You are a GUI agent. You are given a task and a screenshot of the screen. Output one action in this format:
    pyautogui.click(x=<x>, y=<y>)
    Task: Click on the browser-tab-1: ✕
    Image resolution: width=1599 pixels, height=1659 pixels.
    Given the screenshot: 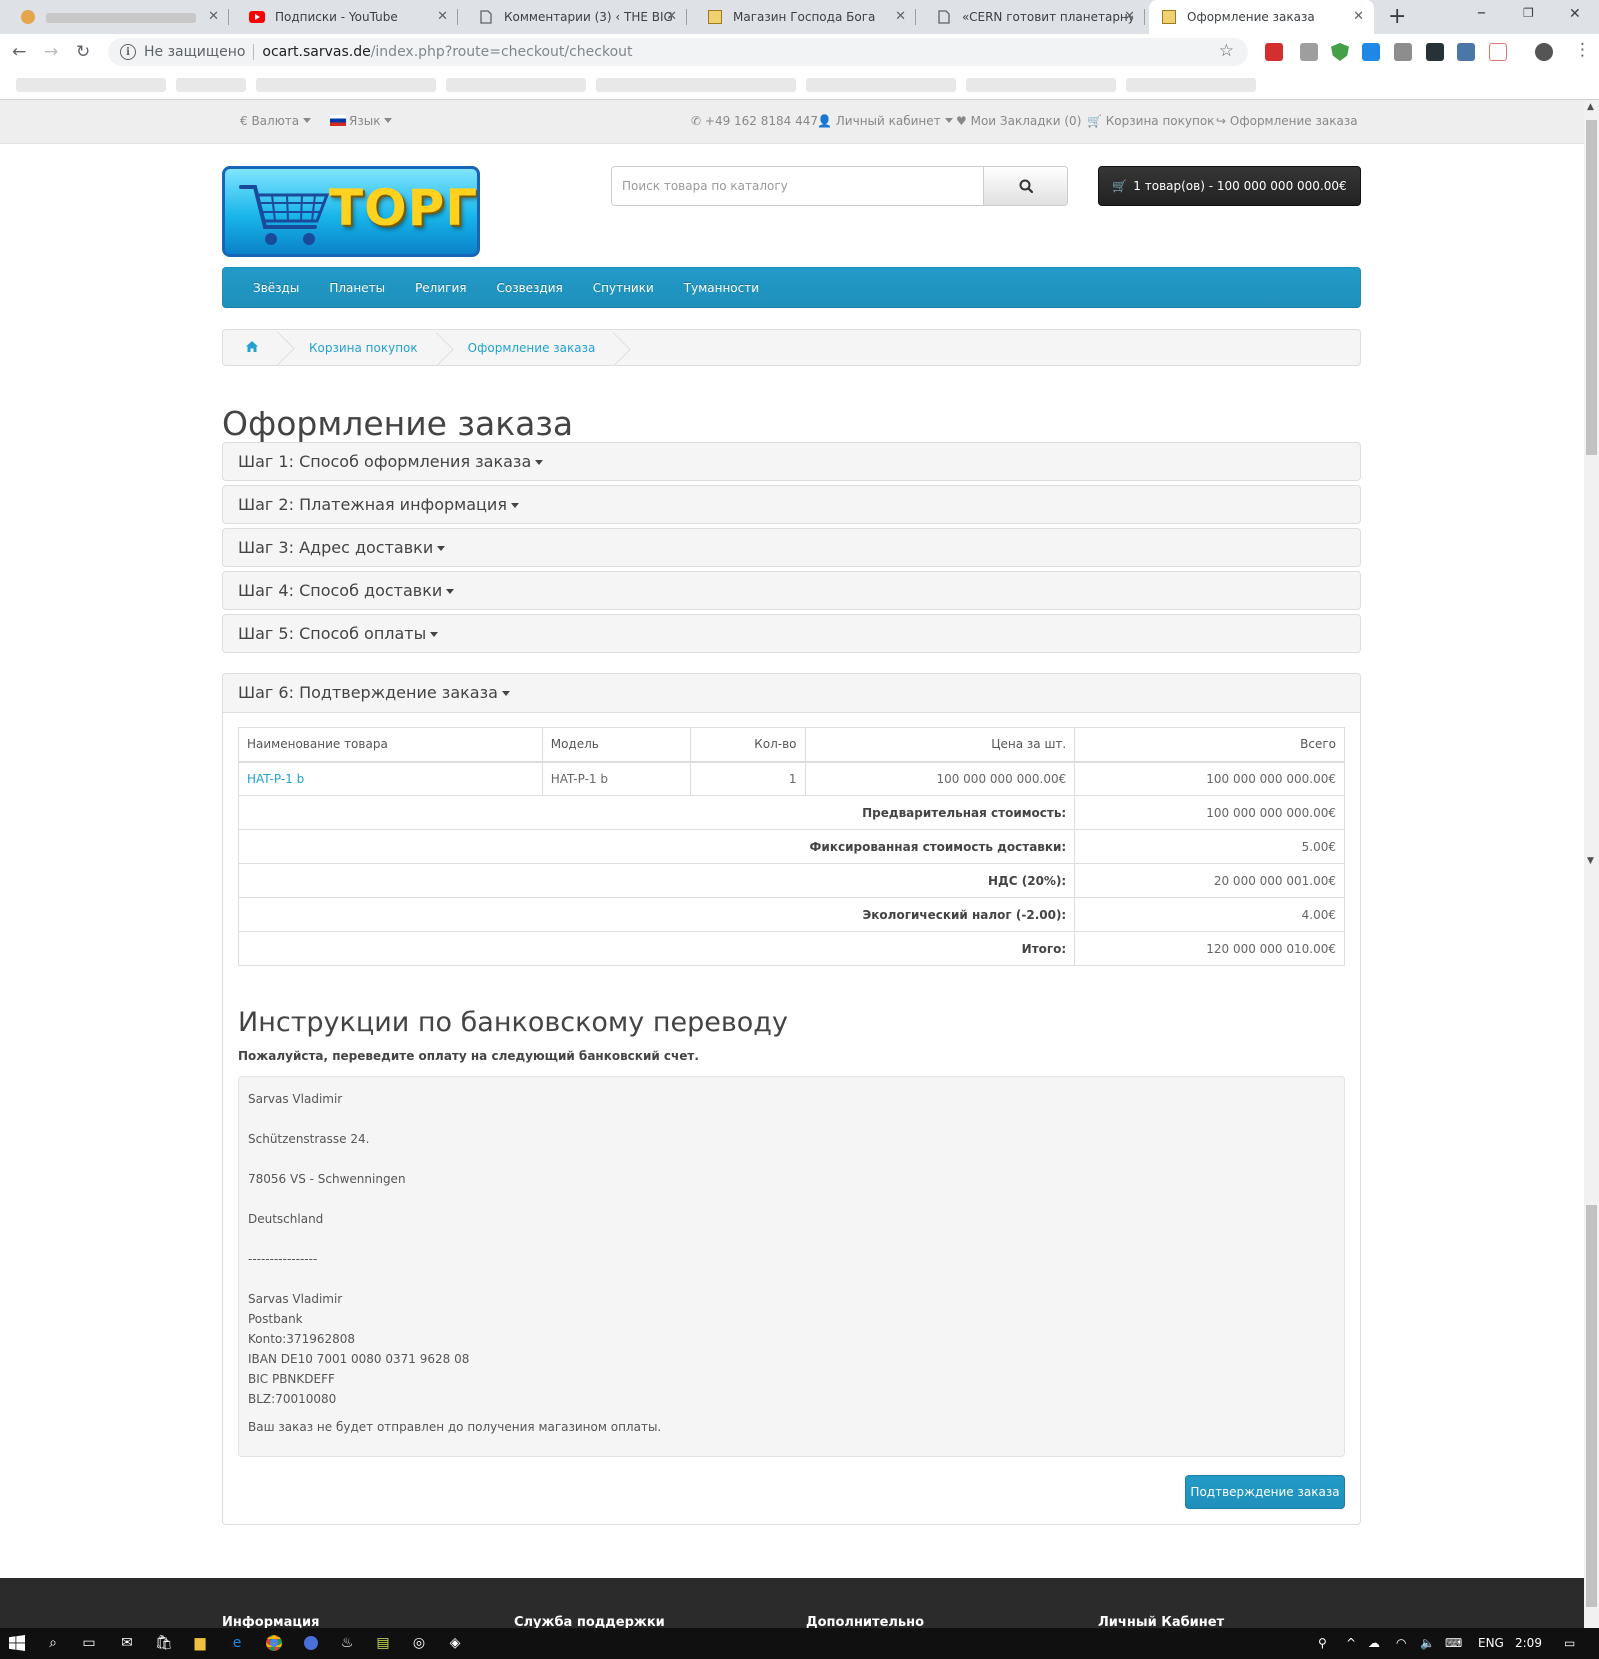 What is the action you would take?
    pyautogui.click(x=118, y=17)
    